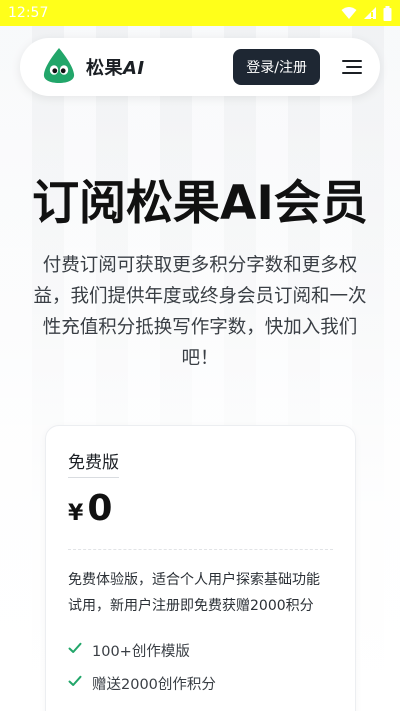 The height and width of the screenshot is (711, 400). Describe the element at coordinates (200, 13) in the screenshot. I see `status-bar: 12:57` at that location.